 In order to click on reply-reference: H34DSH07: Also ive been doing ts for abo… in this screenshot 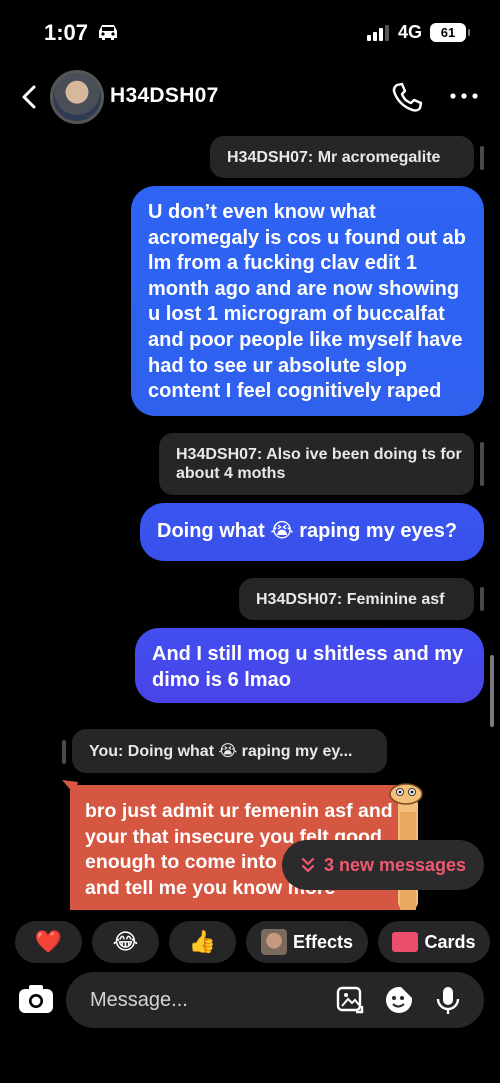, I will do `click(316, 464)`.